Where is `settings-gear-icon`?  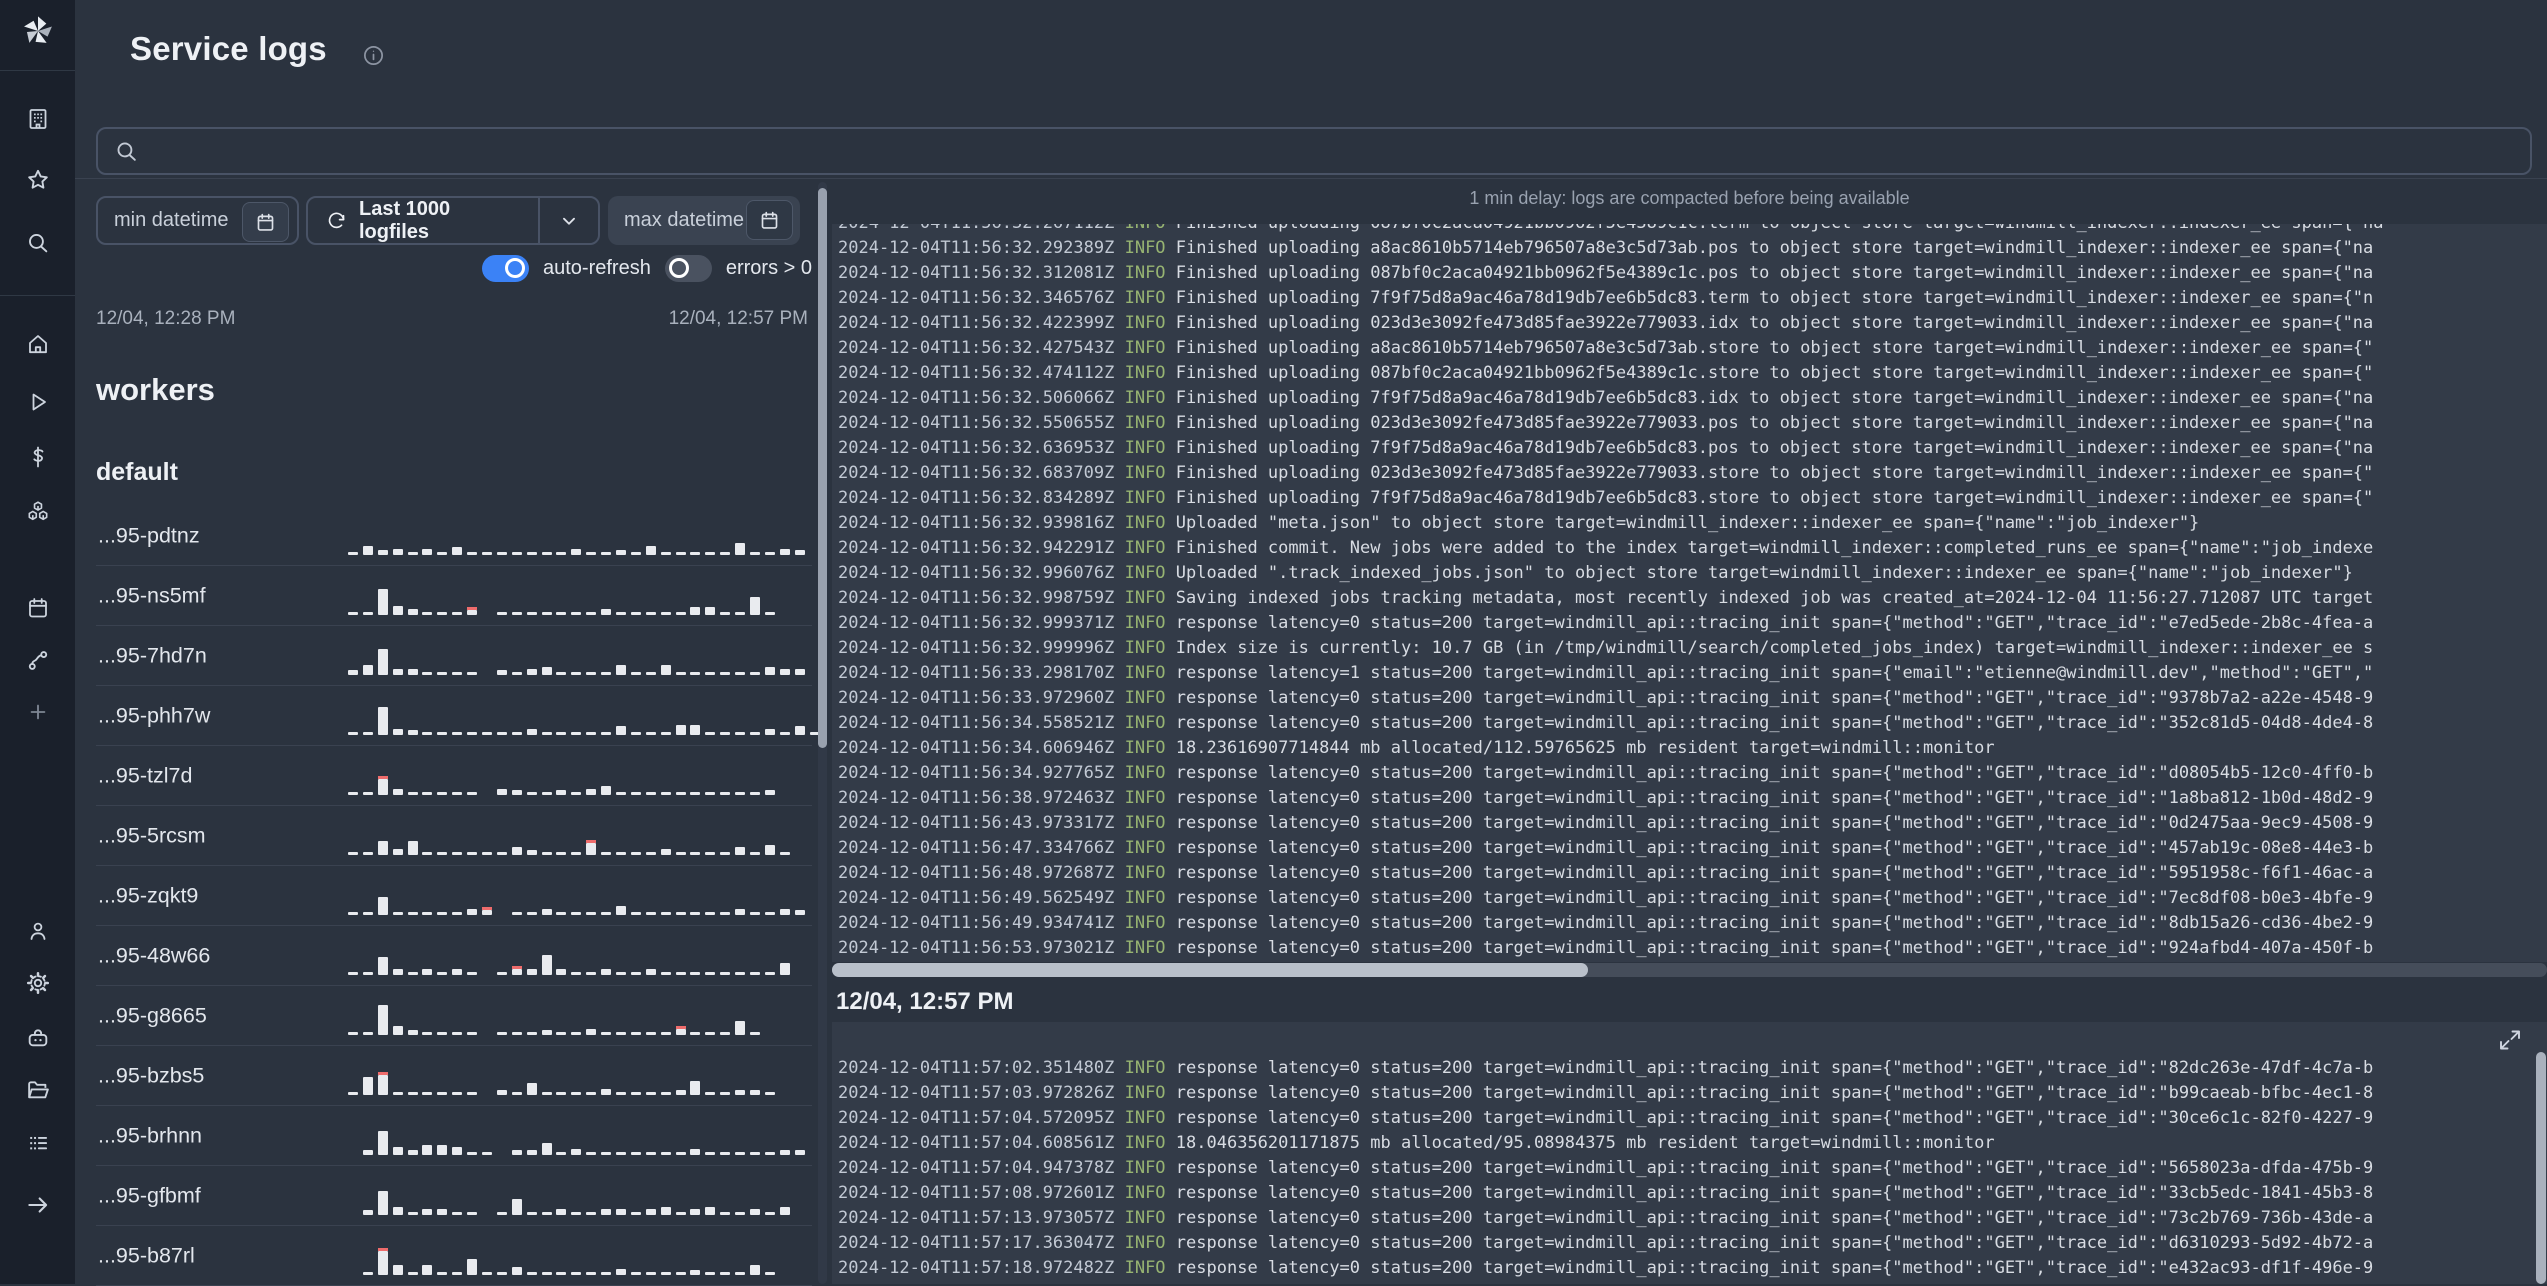 settings-gear-icon is located at coordinates (37, 983).